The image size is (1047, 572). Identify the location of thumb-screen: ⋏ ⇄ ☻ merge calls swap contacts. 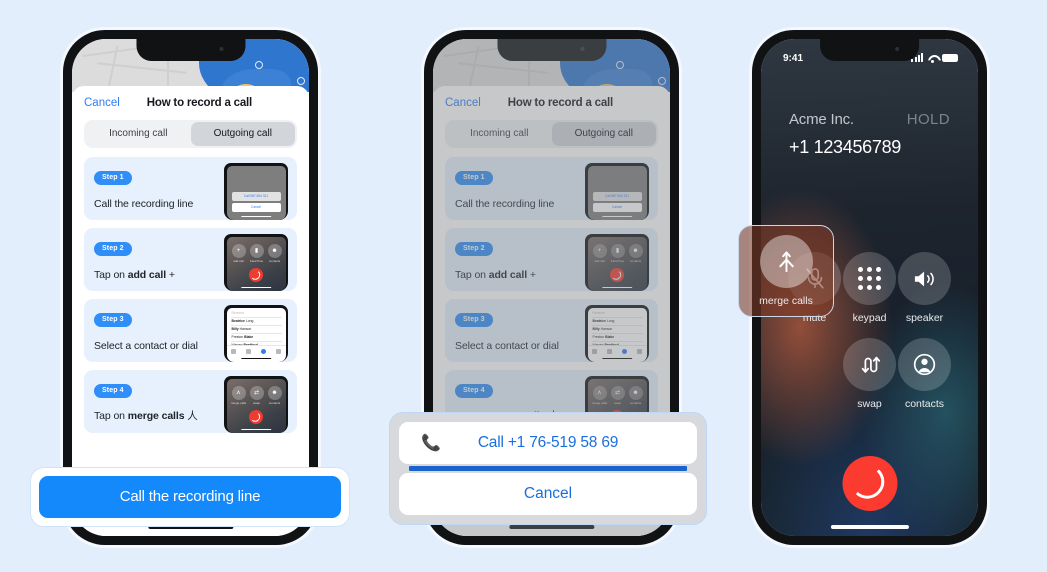
(256, 405).